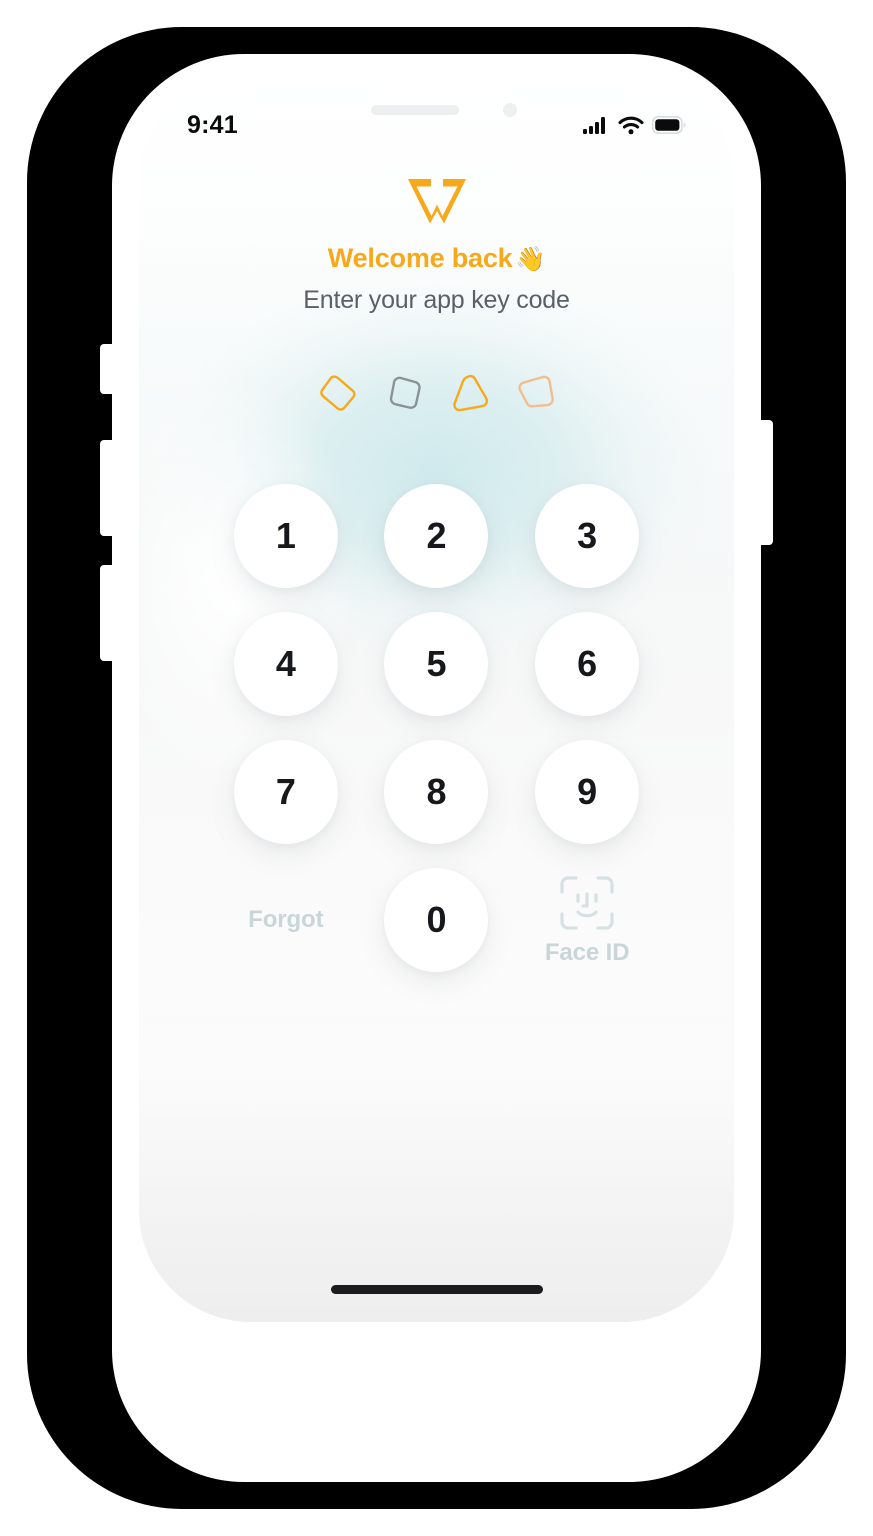 The width and height of the screenshot is (873, 1536). I want to click on forgot-slot: Forgot, so click(286, 920).